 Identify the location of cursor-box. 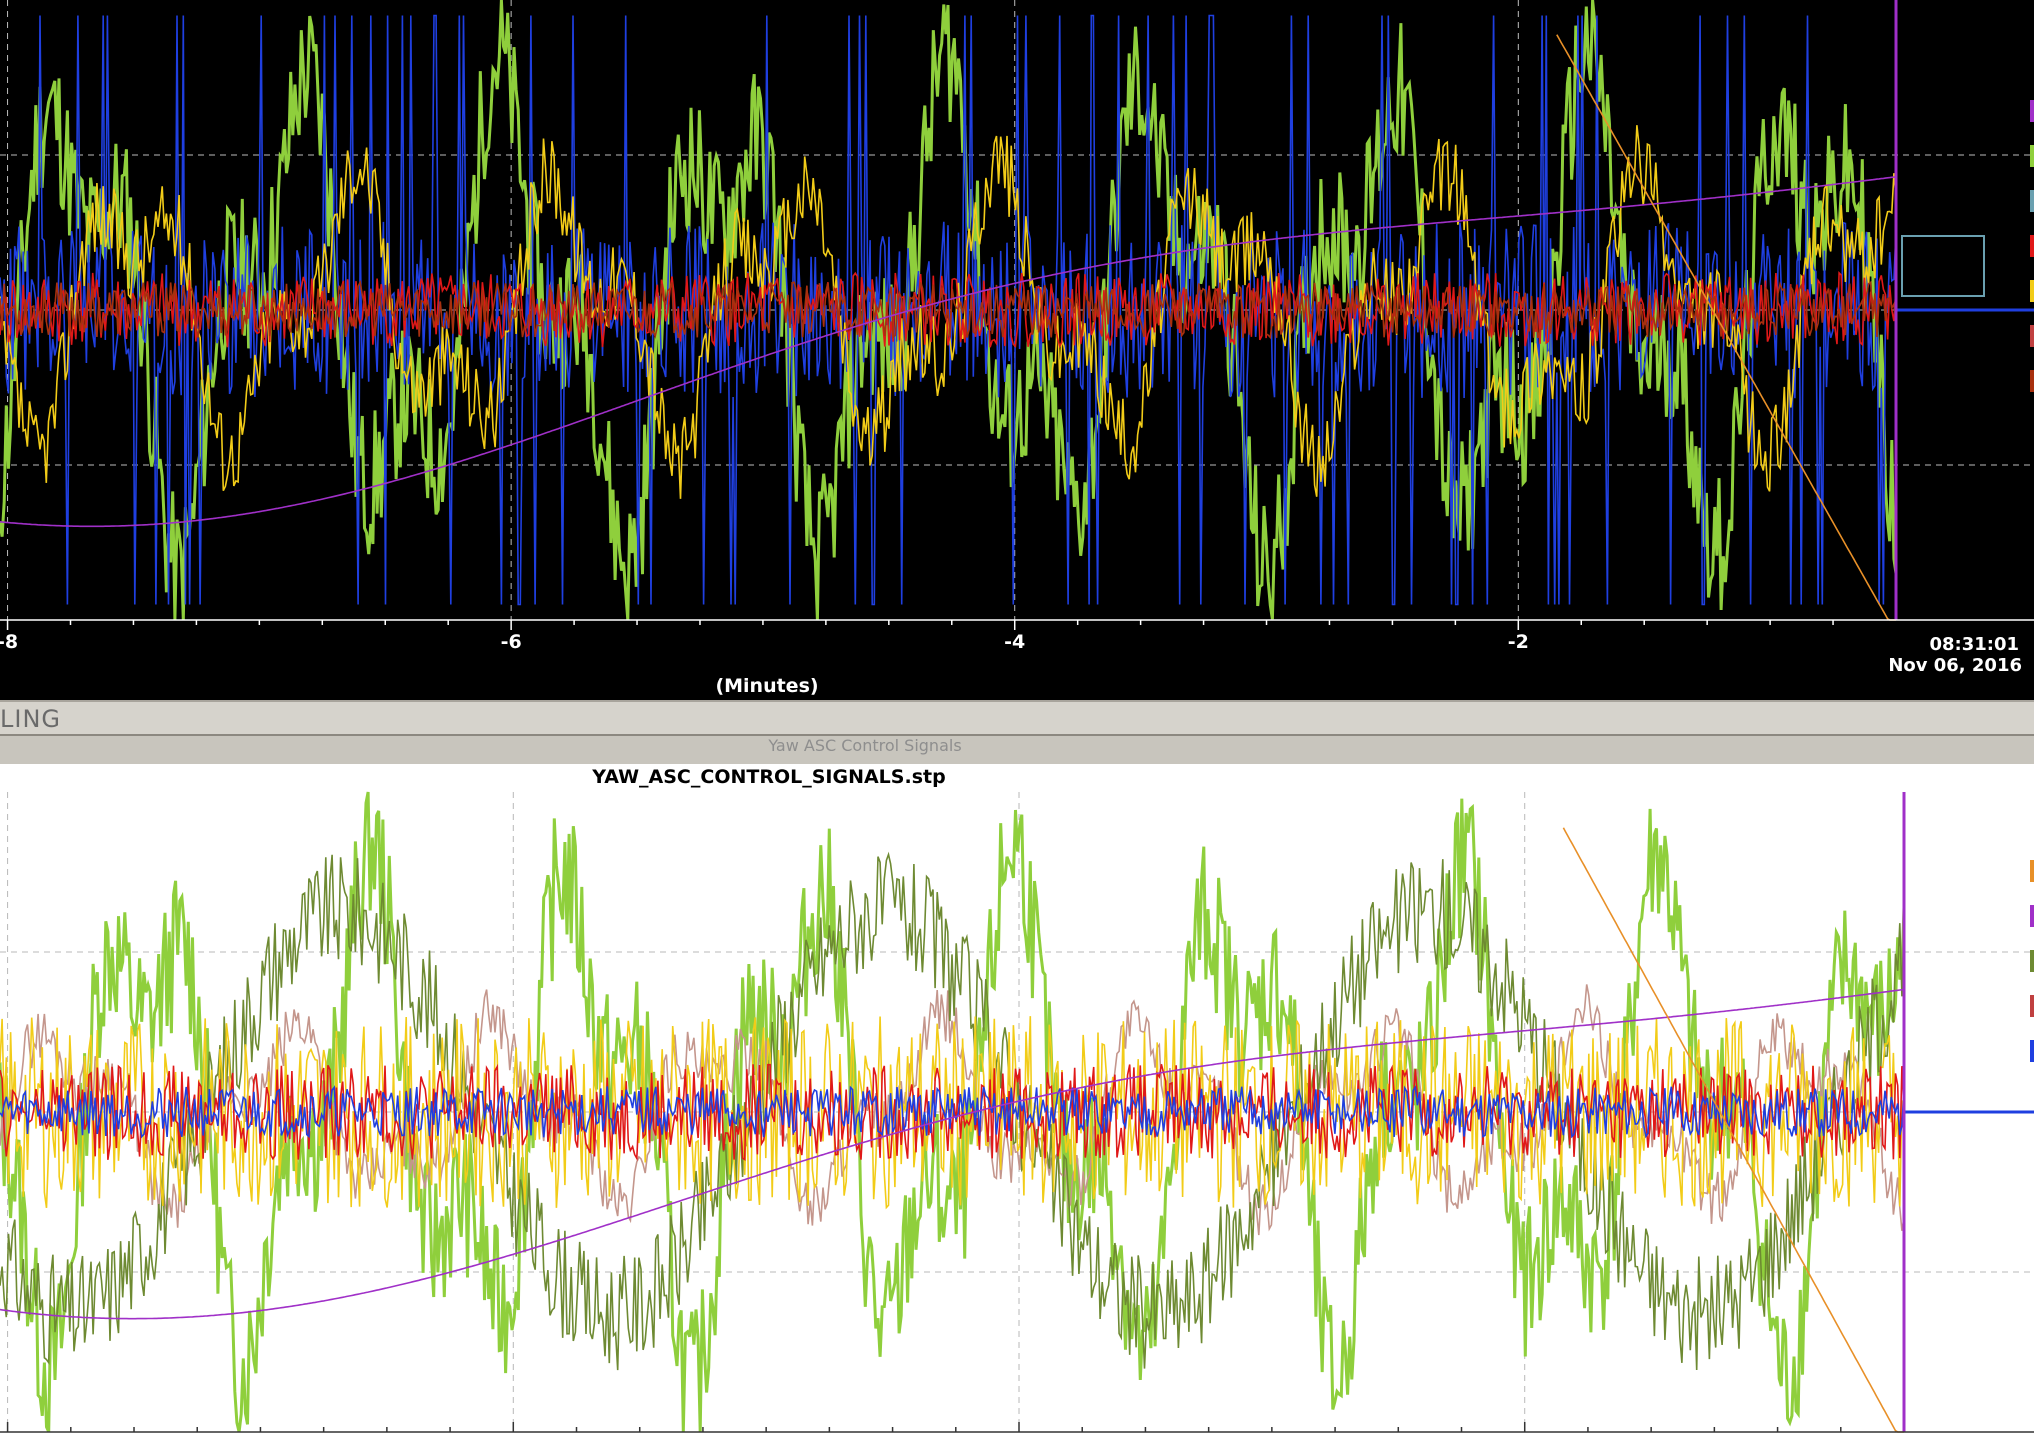
(1943, 266).